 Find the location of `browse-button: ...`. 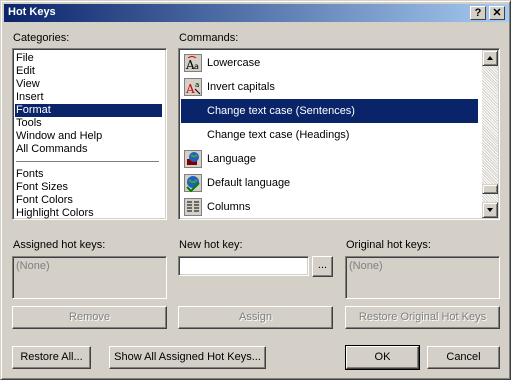

browse-button: ... is located at coordinates (322, 266).